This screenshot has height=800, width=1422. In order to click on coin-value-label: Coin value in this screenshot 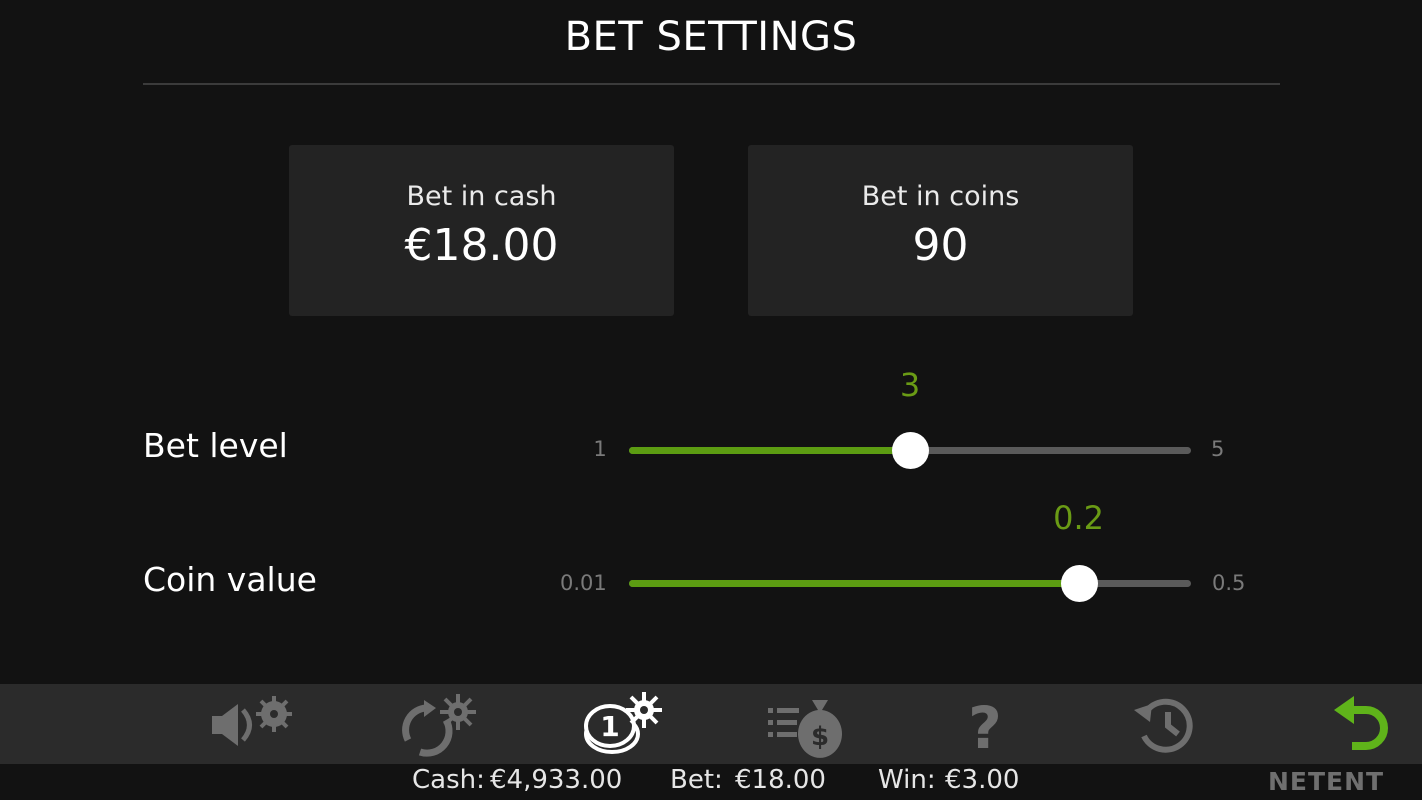, I will do `click(230, 579)`.